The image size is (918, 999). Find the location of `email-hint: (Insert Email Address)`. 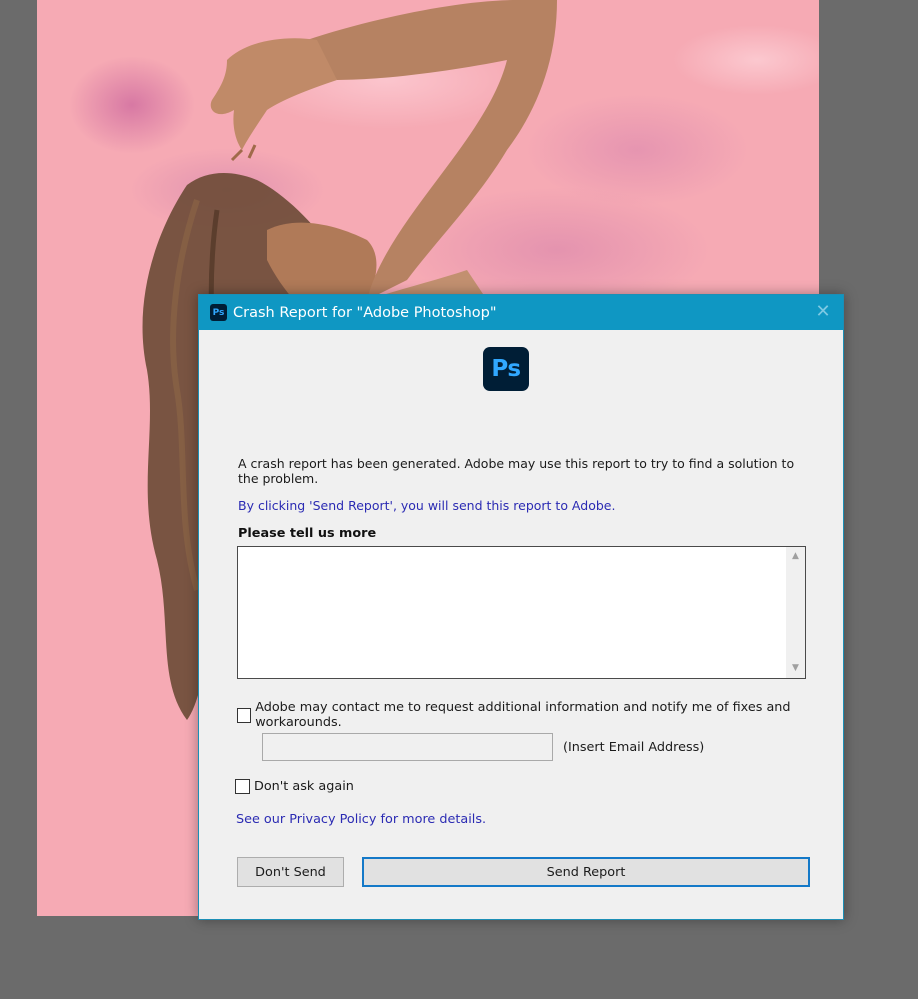

email-hint: (Insert Email Address) is located at coordinates (634, 747).